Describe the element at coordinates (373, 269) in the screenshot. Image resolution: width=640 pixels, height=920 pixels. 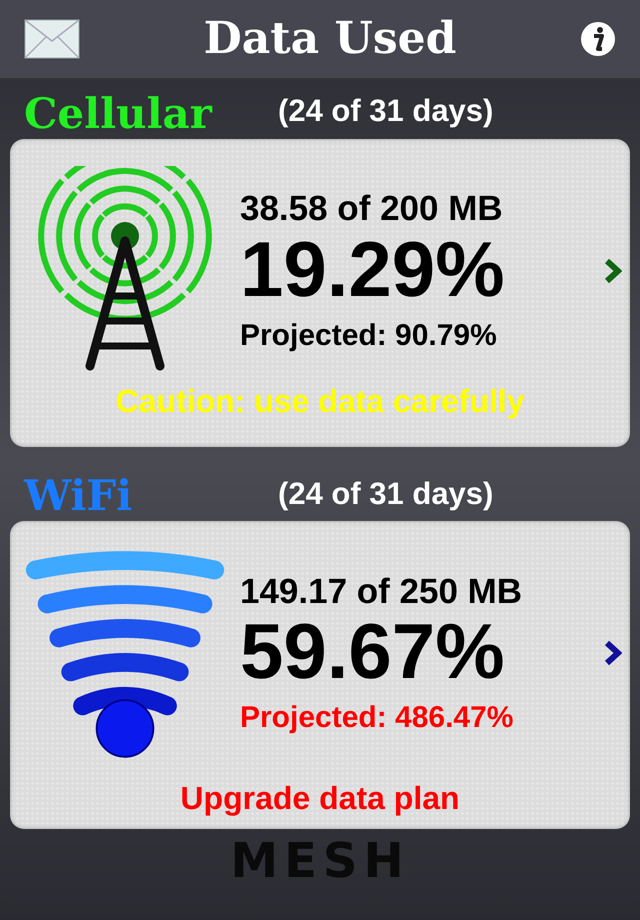
I see `percent-value: 19.29%` at that location.